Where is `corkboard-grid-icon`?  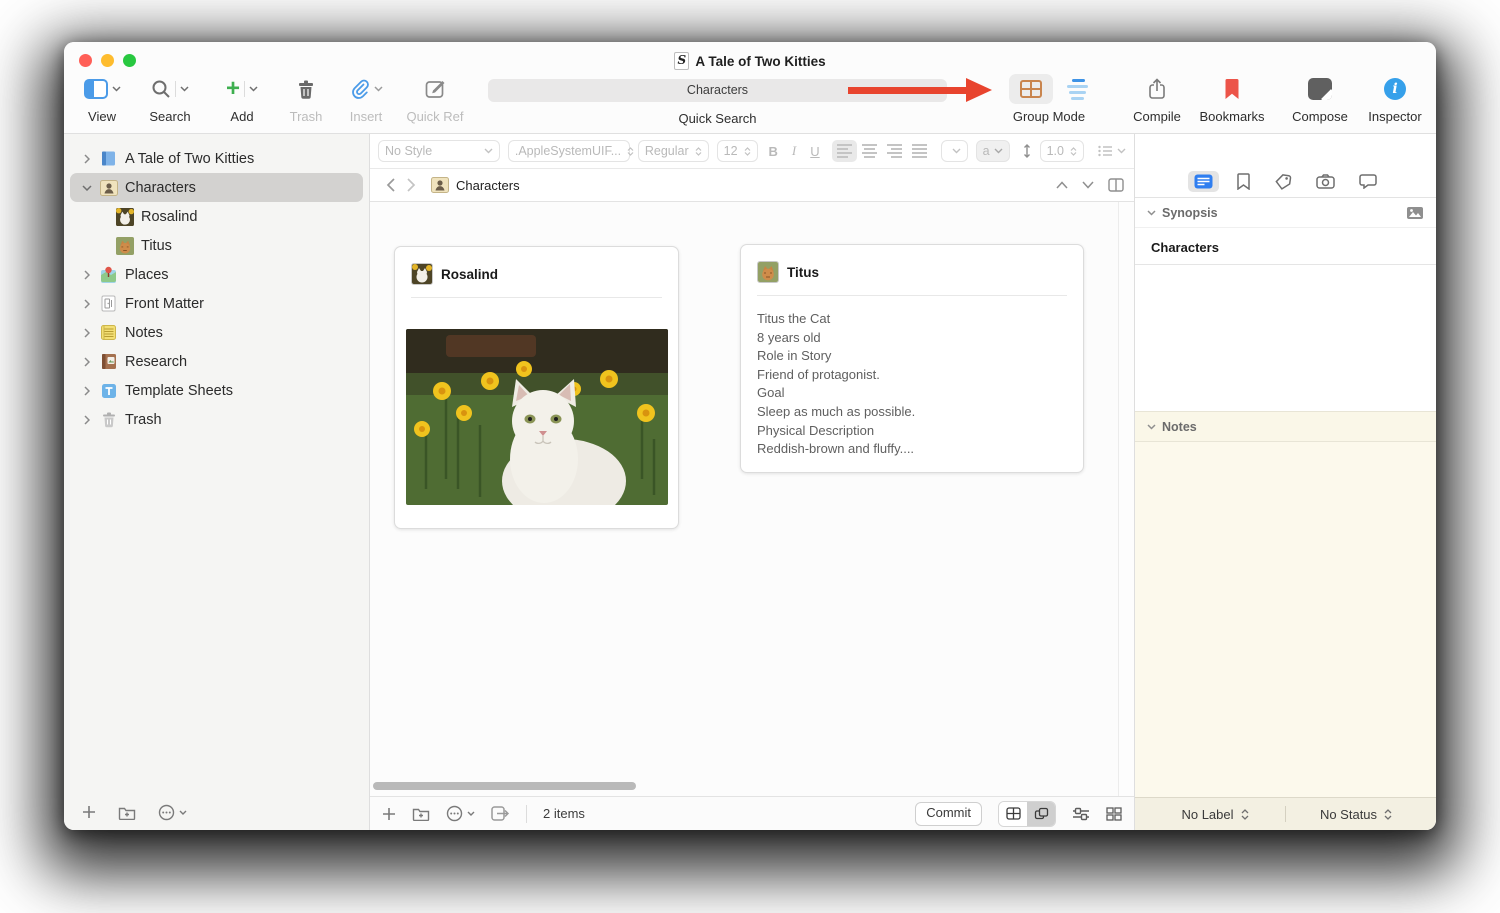 corkboard-grid-icon is located at coordinates (1031, 89).